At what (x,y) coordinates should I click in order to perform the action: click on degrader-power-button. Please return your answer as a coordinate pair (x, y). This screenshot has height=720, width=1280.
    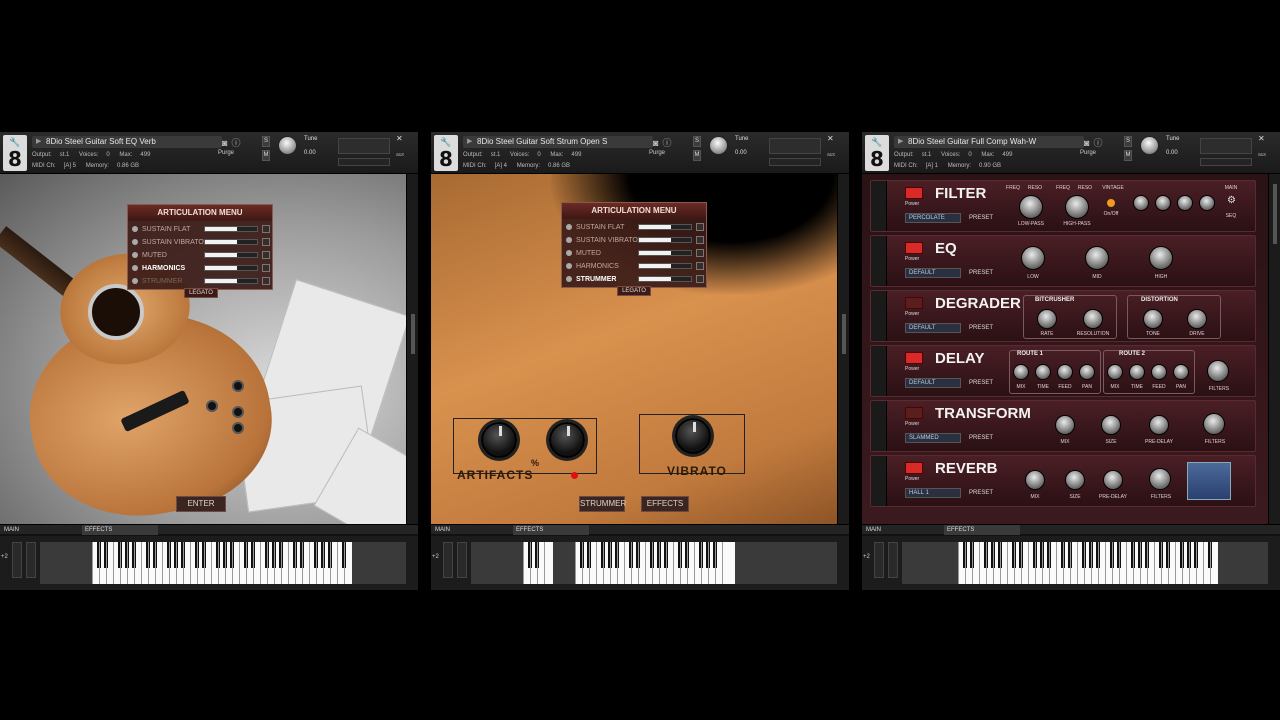
    Looking at the image, I should click on (914, 303).